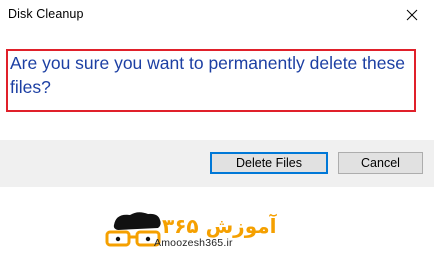 The image size is (434, 257). Describe the element at coordinates (46, 14) in the screenshot. I see `window-title: Disk Cleanup` at that location.